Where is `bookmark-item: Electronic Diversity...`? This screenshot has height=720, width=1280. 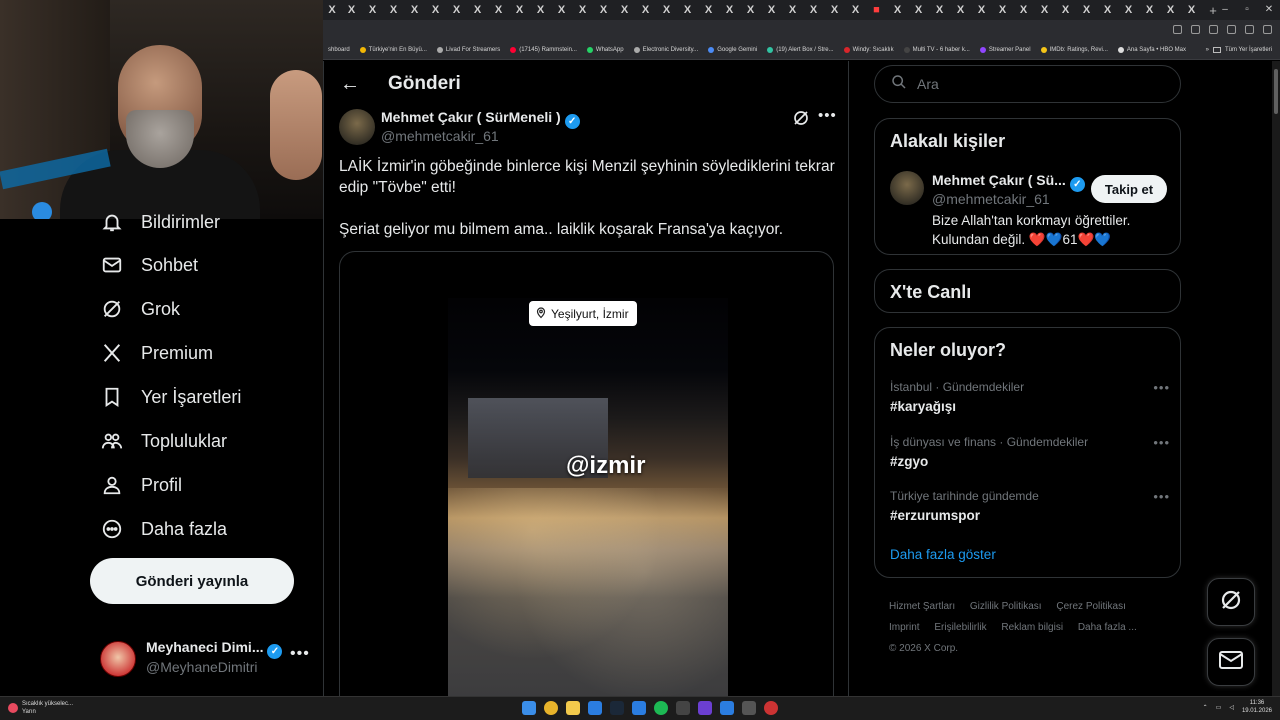 bookmark-item: Electronic Diversity... is located at coordinates (666, 49).